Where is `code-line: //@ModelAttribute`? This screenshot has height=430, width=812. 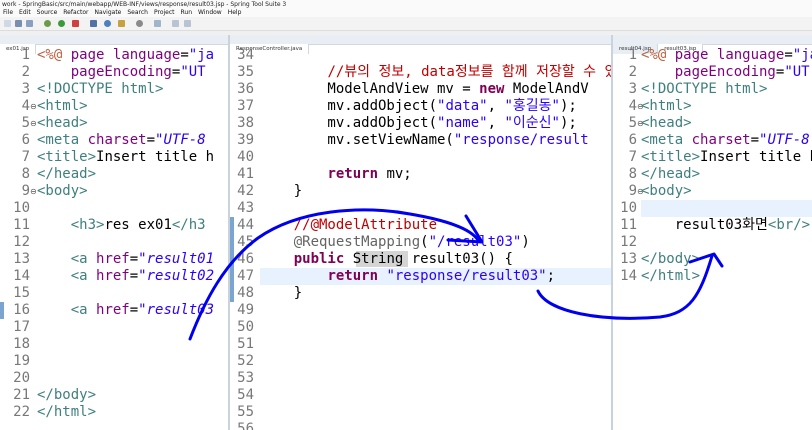 code-line: //@ModelAttribute is located at coordinates (348, 225).